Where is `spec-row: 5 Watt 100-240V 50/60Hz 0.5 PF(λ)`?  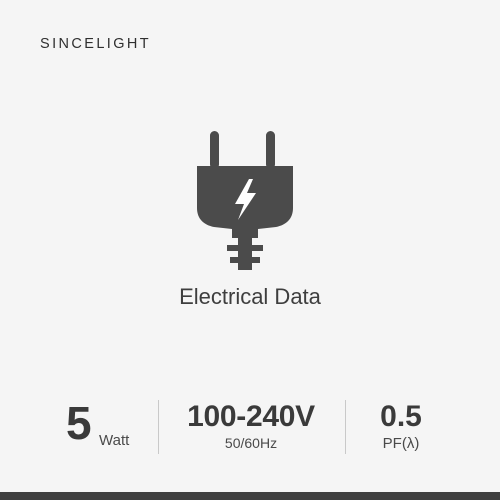 spec-row: 5 Watt 100-240V 50/60Hz 0.5 PF(λ) is located at coordinates (250, 427).